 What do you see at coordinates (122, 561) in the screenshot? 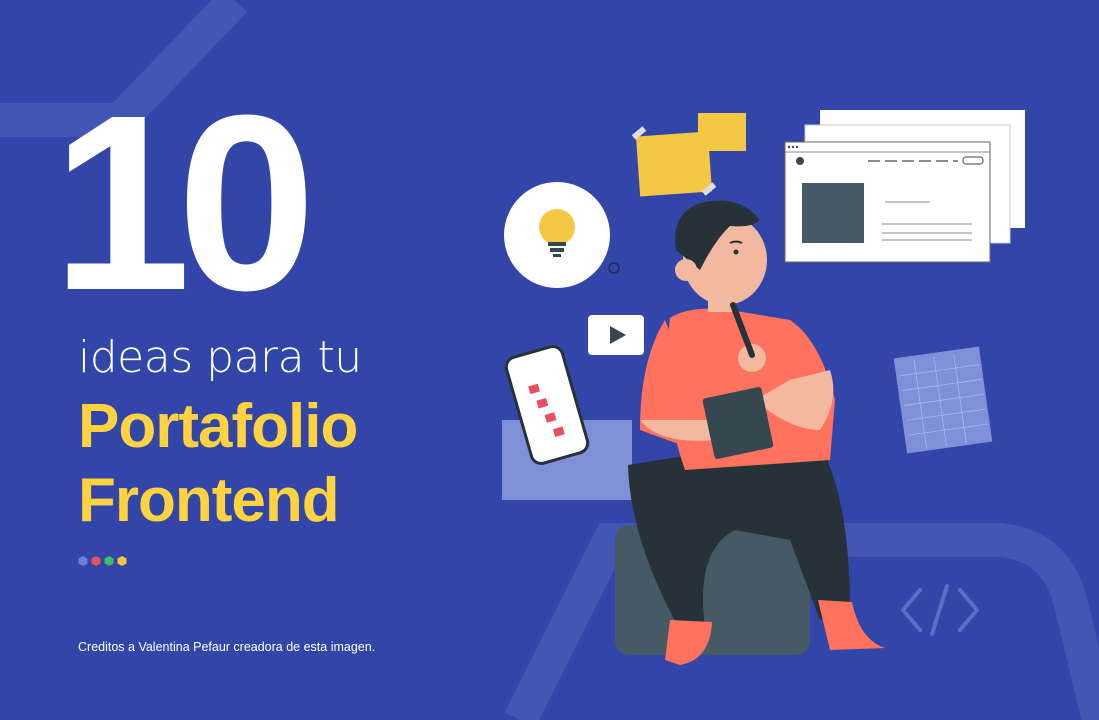
I see `hex-dot-yellow` at bounding box center [122, 561].